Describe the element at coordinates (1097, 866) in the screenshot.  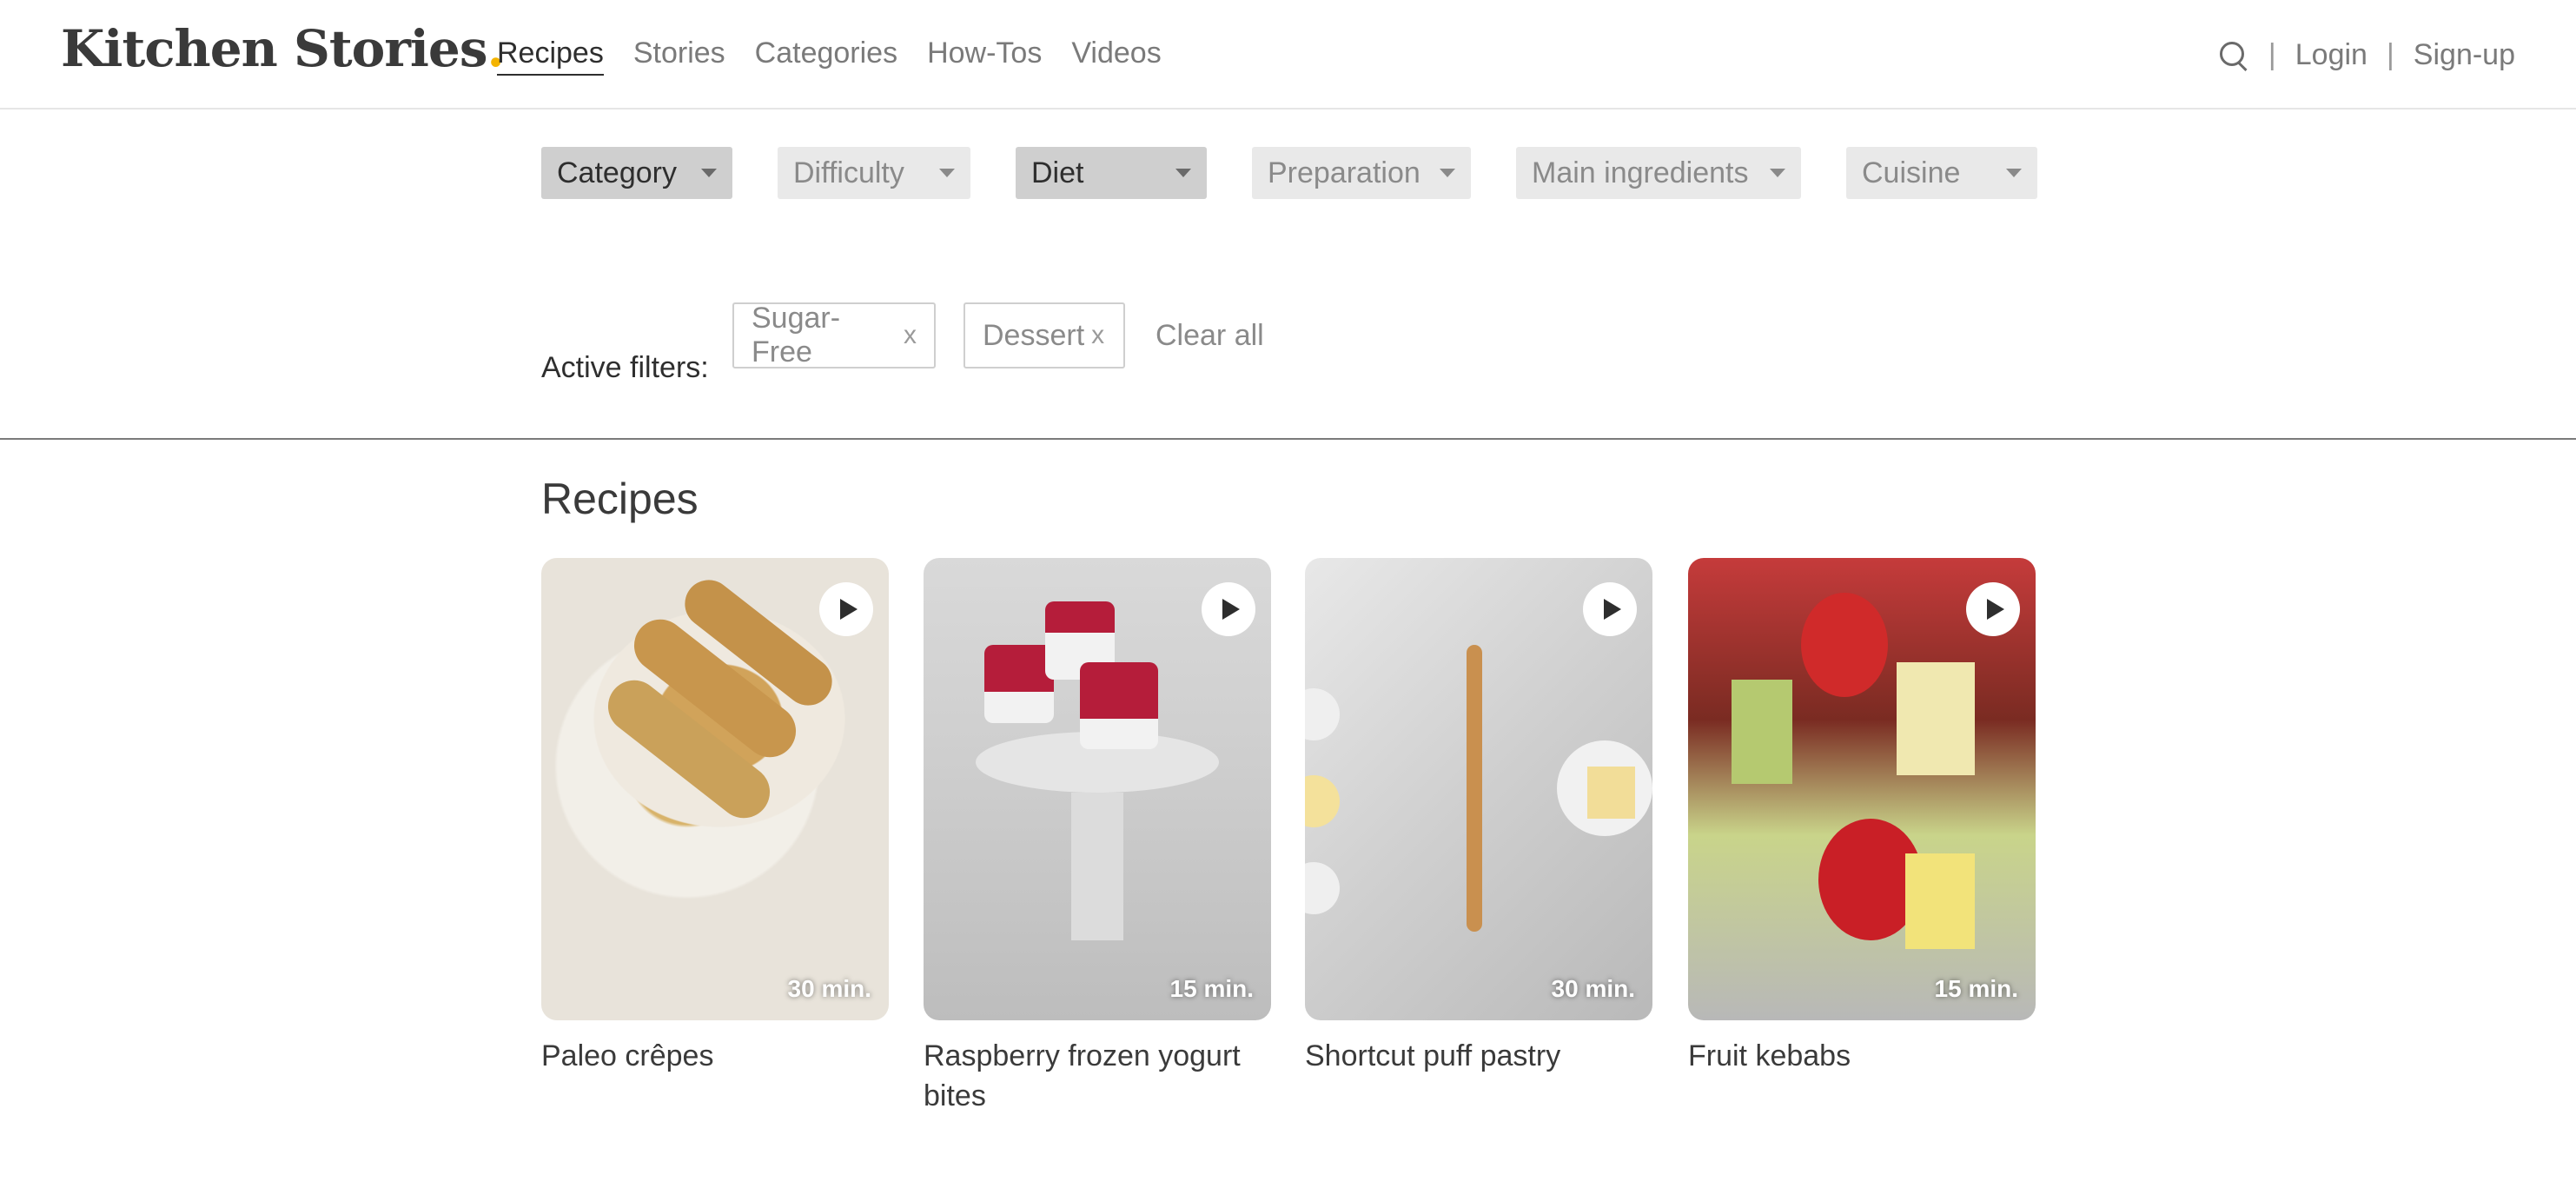
I see `glass-stem-shape` at that location.